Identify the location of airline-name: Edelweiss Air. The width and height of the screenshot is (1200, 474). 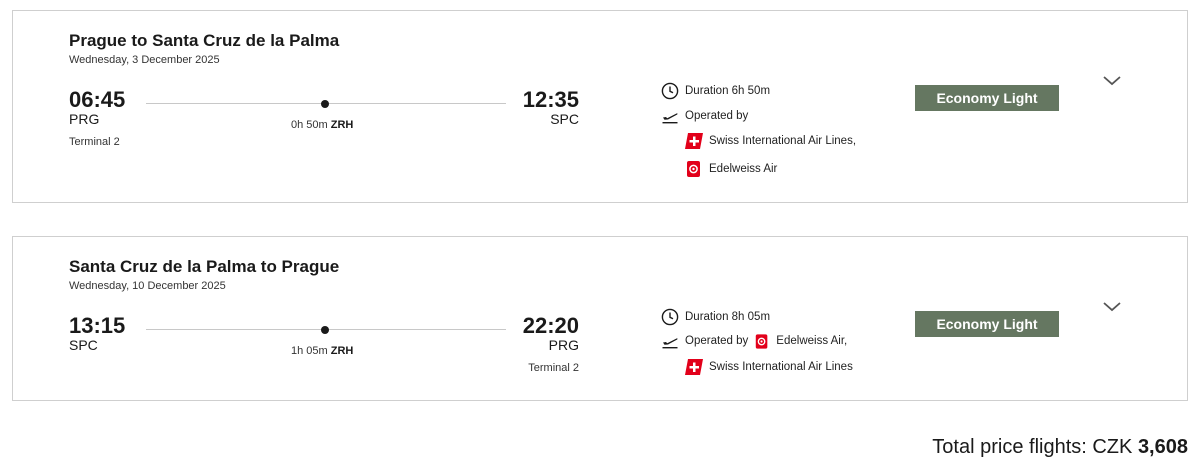
(743, 169).